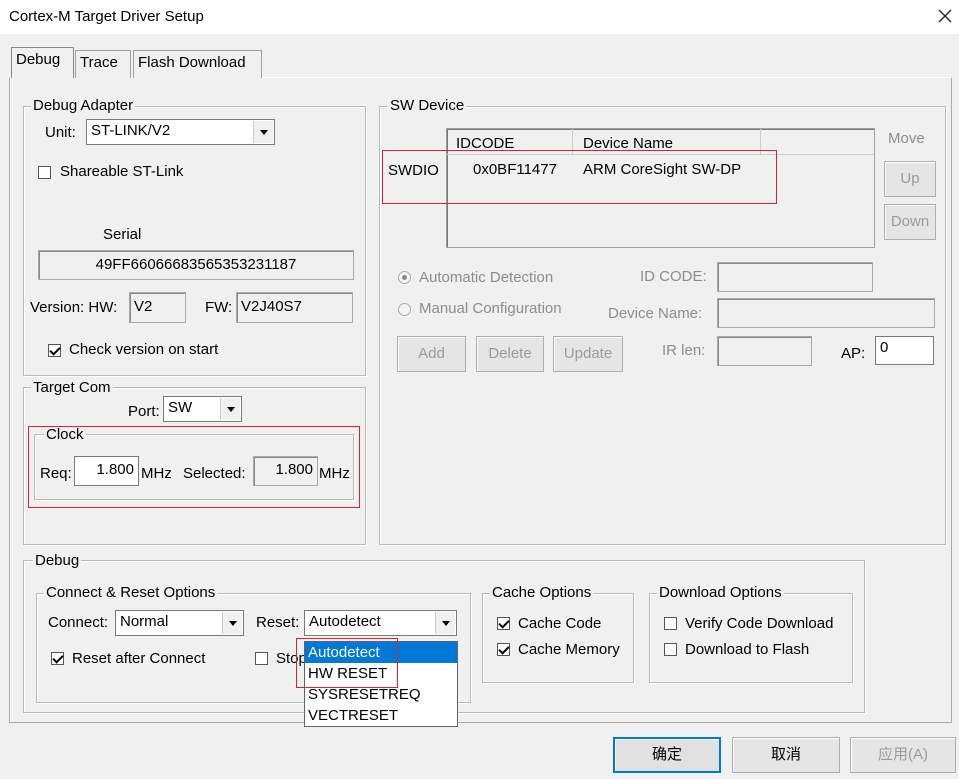 The image size is (959, 779). I want to click on tab-debug: Debug, so click(42, 62).